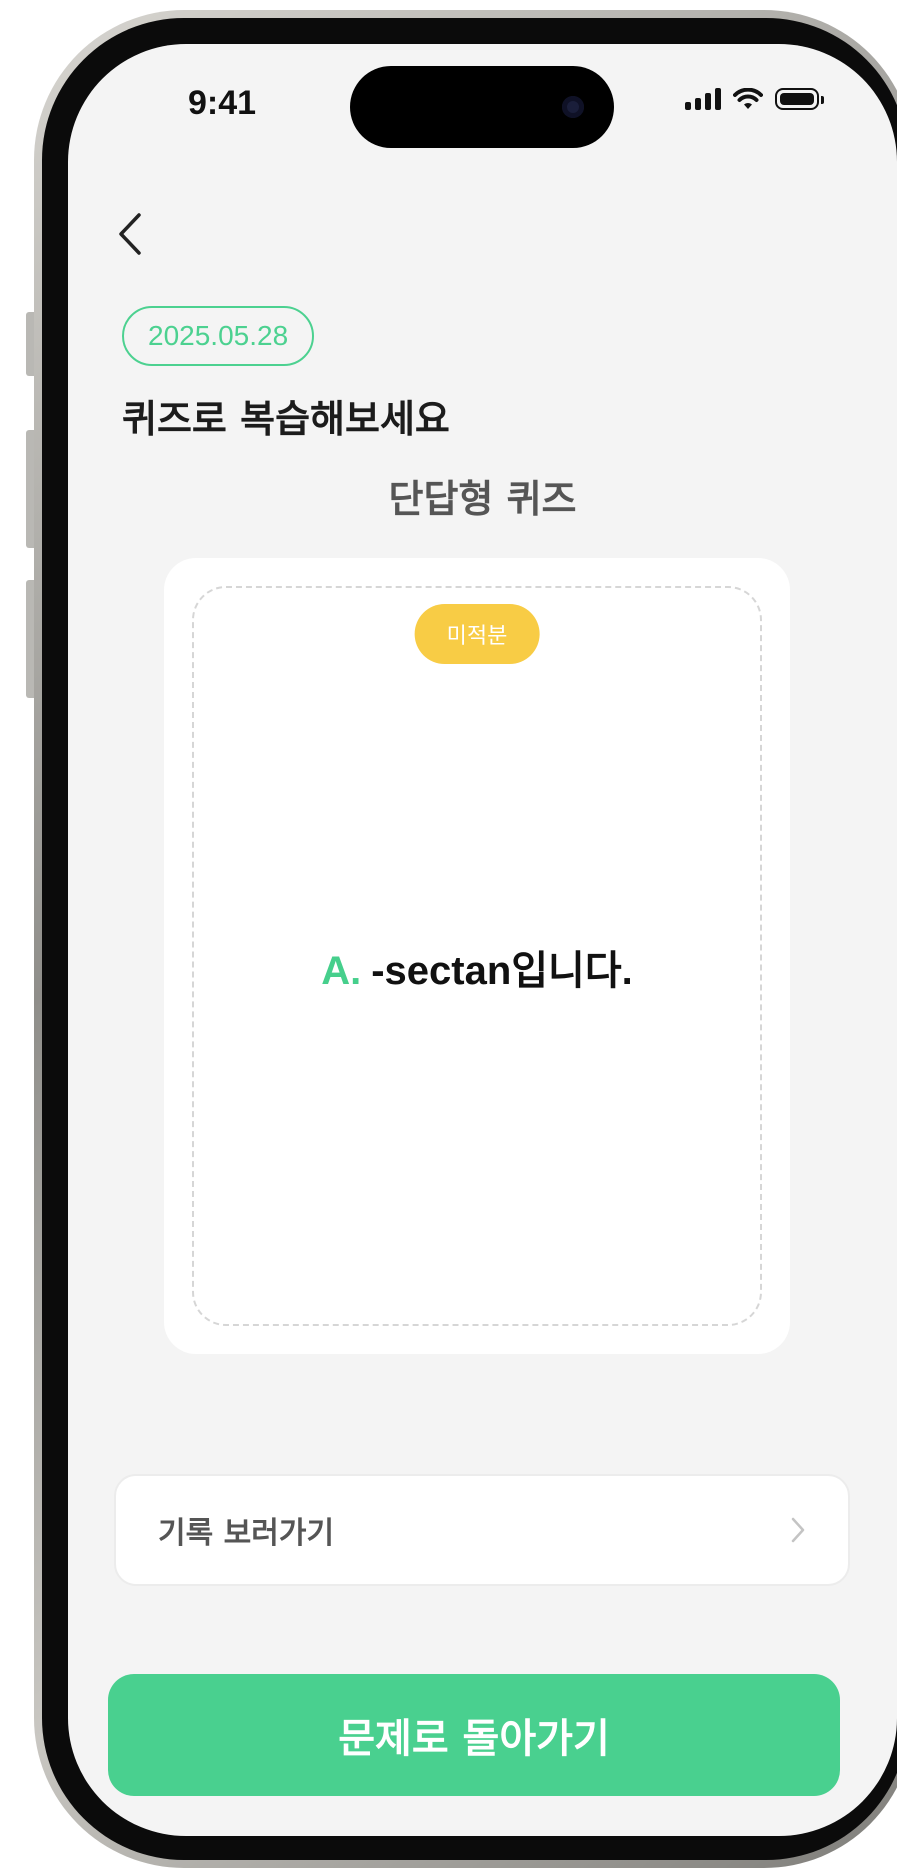  Describe the element at coordinates (218, 336) in the screenshot. I see `date-badge: 2025.05.28` at that location.